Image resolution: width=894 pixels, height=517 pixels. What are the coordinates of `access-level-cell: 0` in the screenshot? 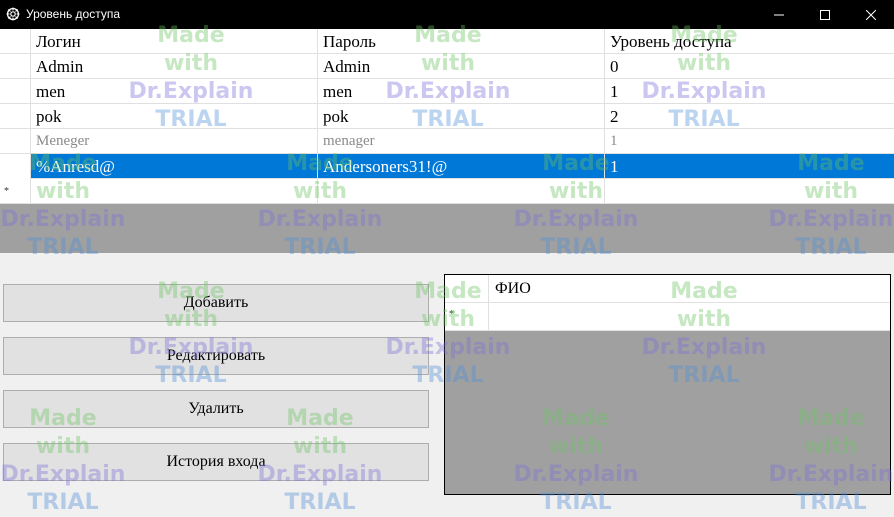 It's located at (749, 66).